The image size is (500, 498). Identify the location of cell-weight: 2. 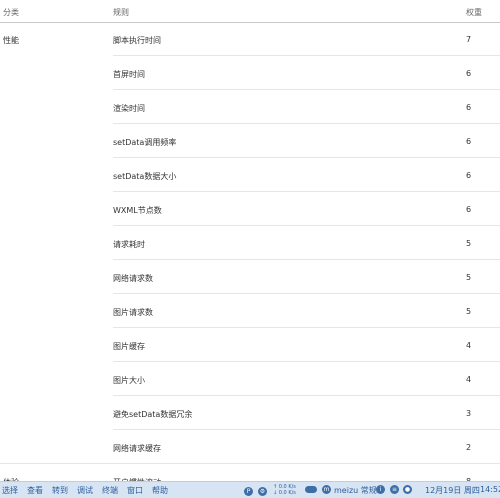
(469, 447).